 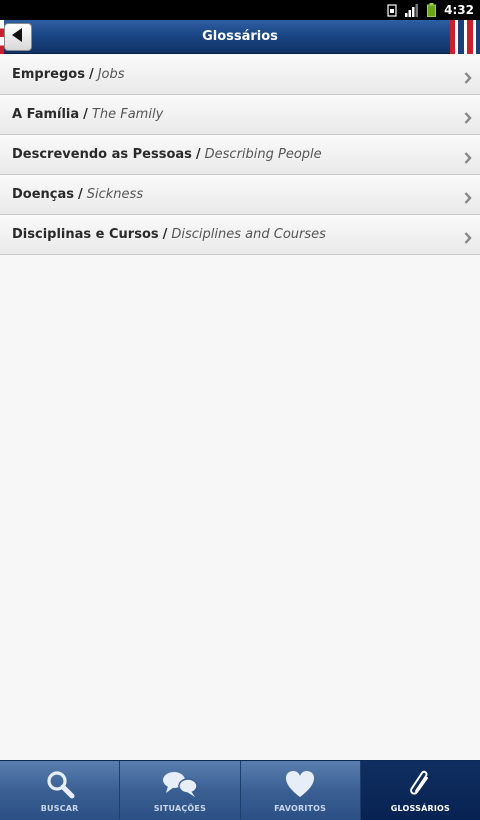 I want to click on tab-glossarios: GLOSSÁRIOS, so click(x=420, y=790).